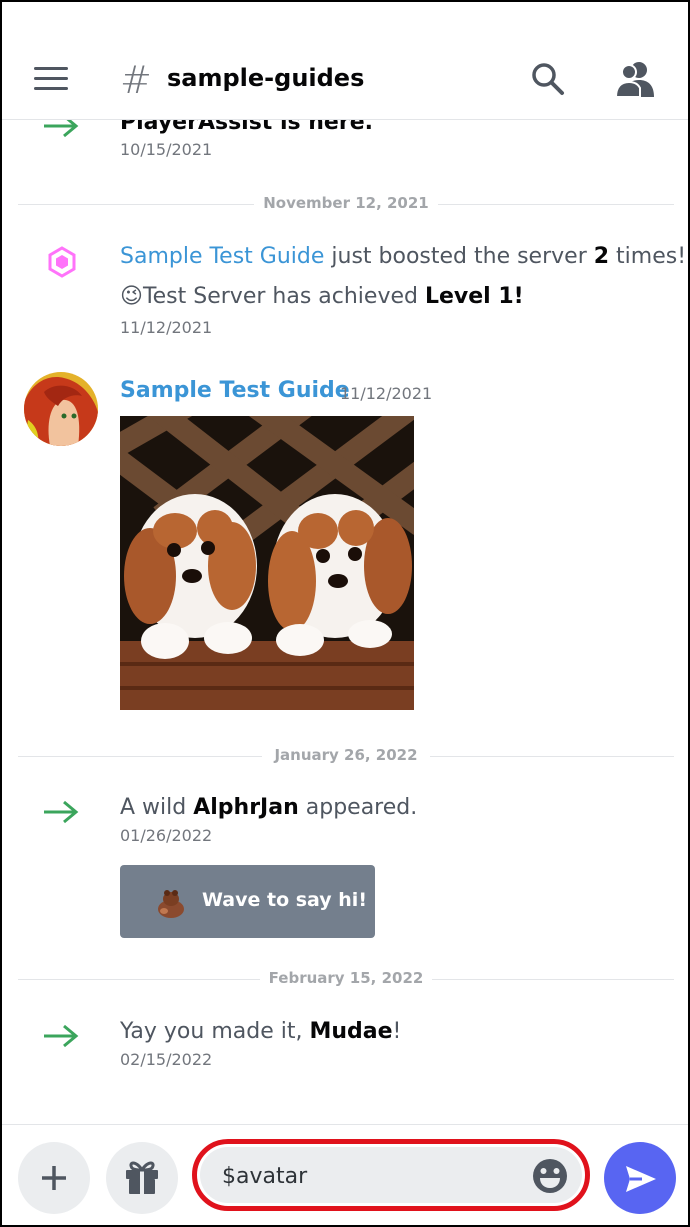 The height and width of the screenshot is (1227, 690). I want to click on message-timestamp: 02/15/2022, so click(166, 1059).